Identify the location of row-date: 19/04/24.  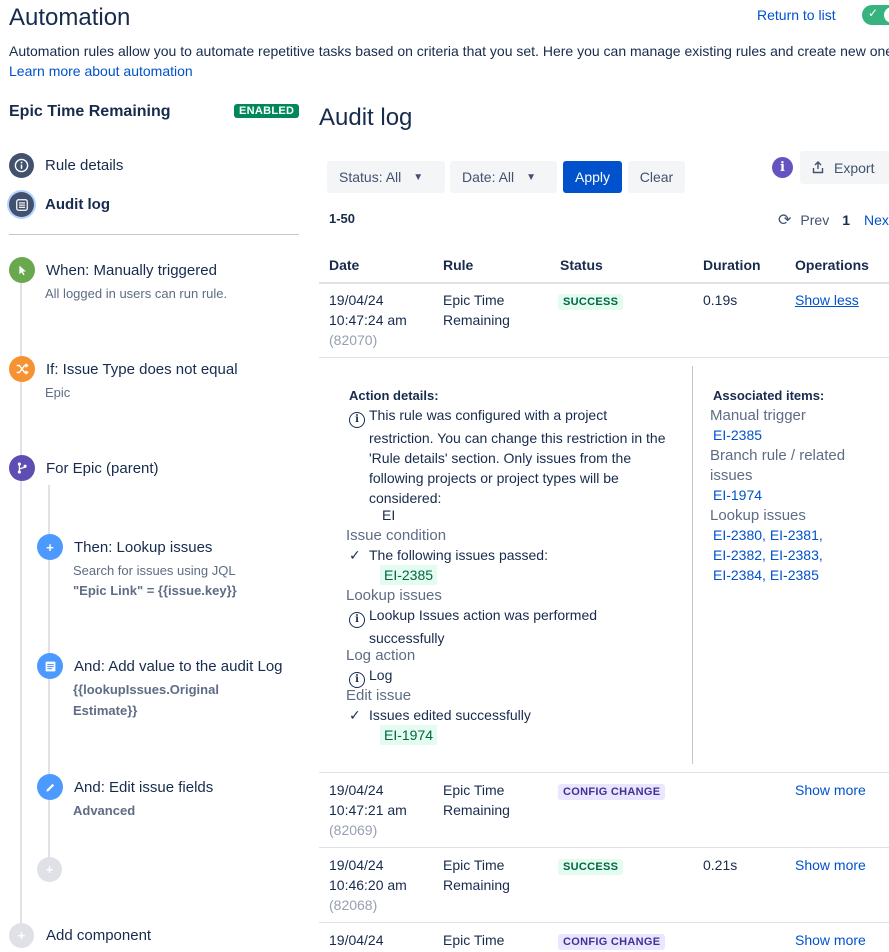
(356, 940).